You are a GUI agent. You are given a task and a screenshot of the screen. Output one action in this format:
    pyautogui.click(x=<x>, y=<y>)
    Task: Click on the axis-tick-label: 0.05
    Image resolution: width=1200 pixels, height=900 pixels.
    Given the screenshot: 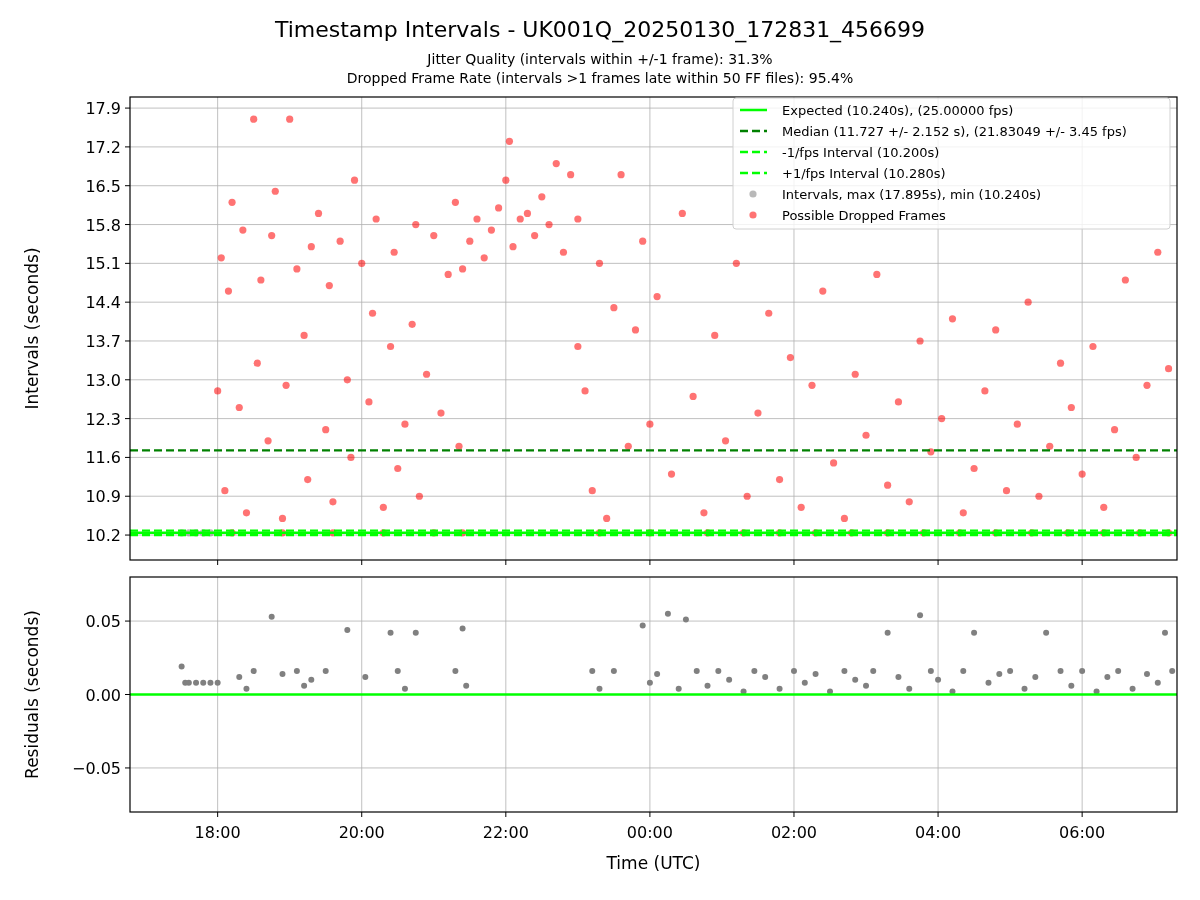 What is the action you would take?
    pyautogui.click(x=103, y=622)
    